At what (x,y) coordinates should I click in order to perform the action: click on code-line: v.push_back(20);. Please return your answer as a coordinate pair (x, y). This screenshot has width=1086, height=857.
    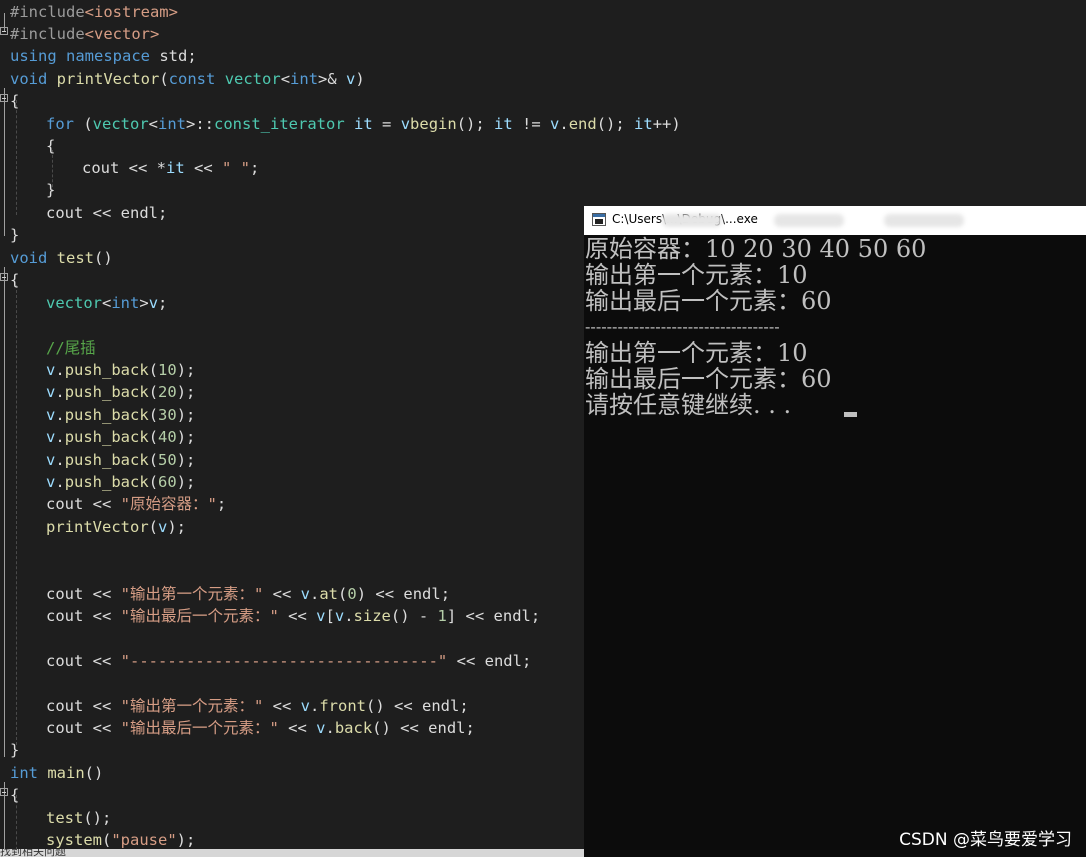
    Looking at the image, I should click on (97, 392).